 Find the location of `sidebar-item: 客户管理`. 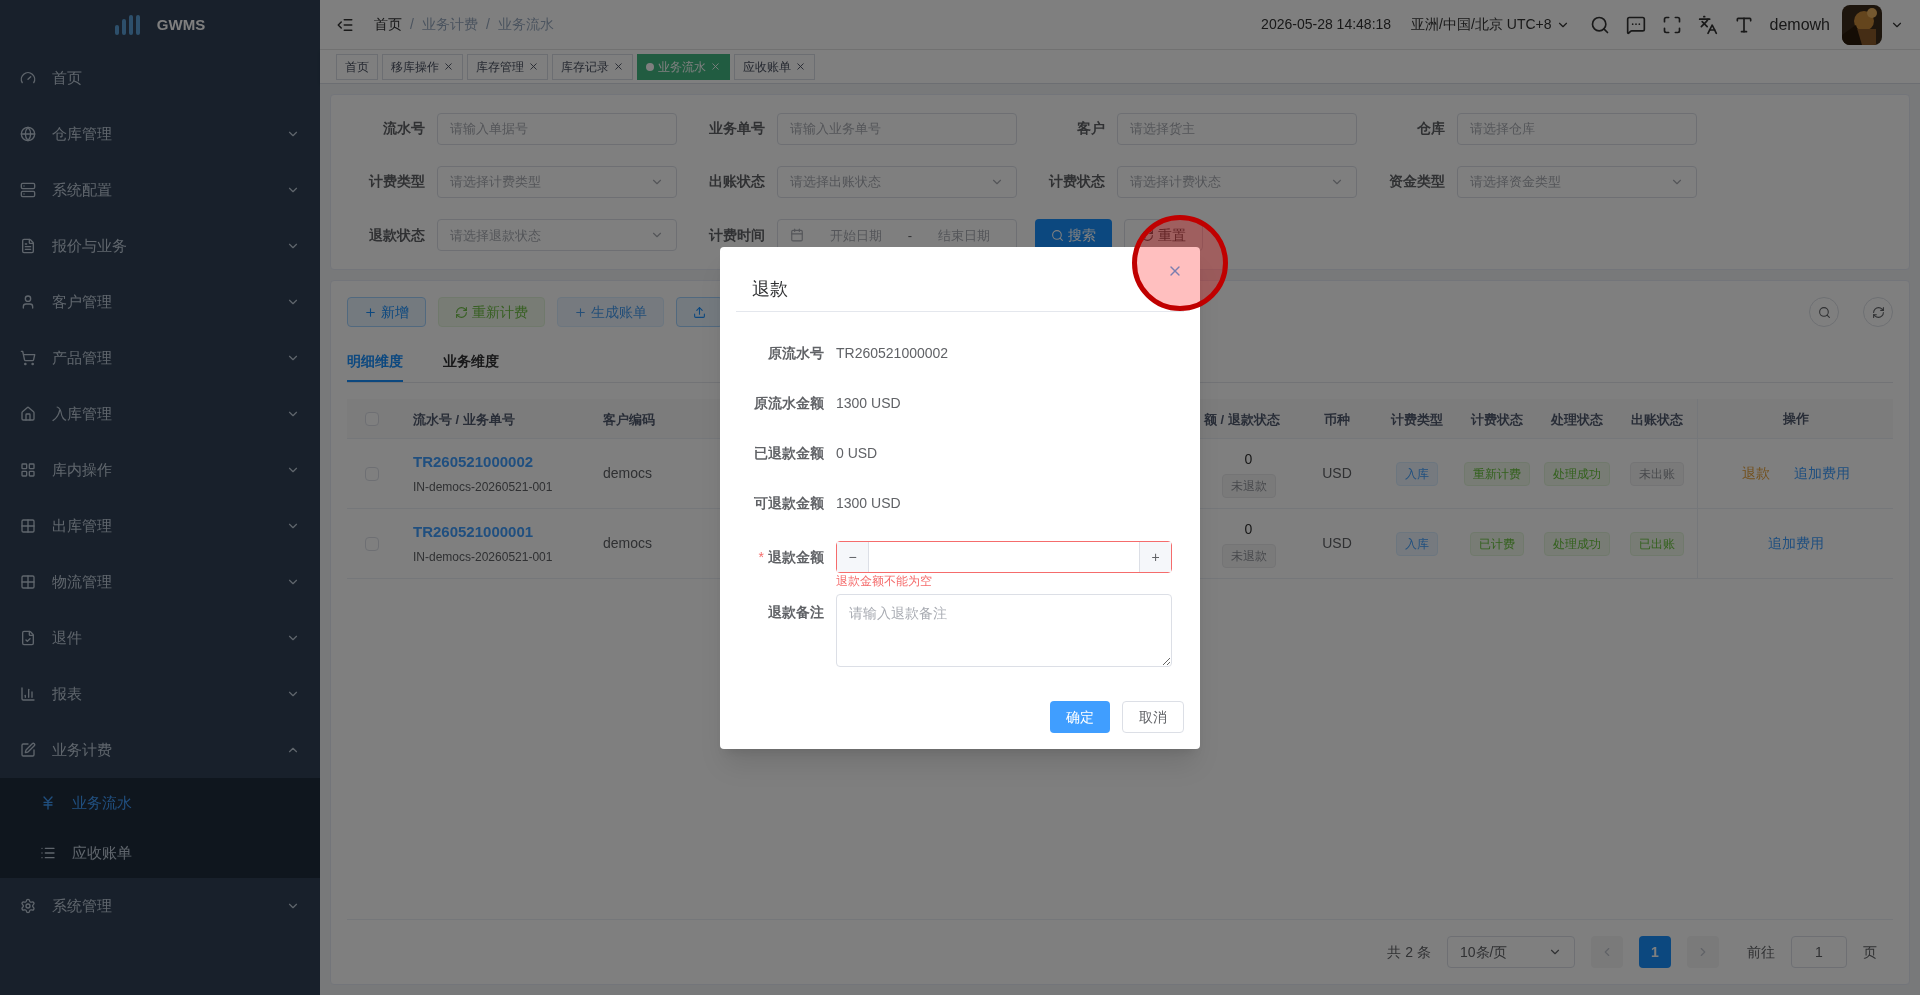

sidebar-item: 客户管理 is located at coordinates (160, 302).